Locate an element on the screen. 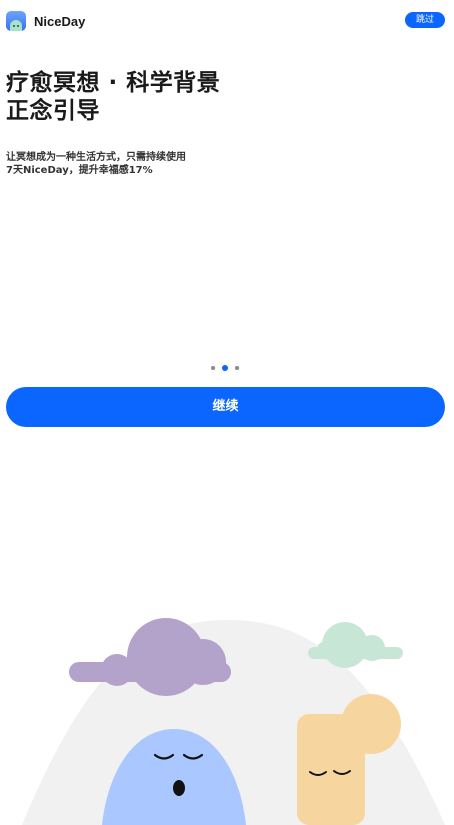 The image size is (454, 825). page-title-line-2: 正念引导 is located at coordinates (53, 111).